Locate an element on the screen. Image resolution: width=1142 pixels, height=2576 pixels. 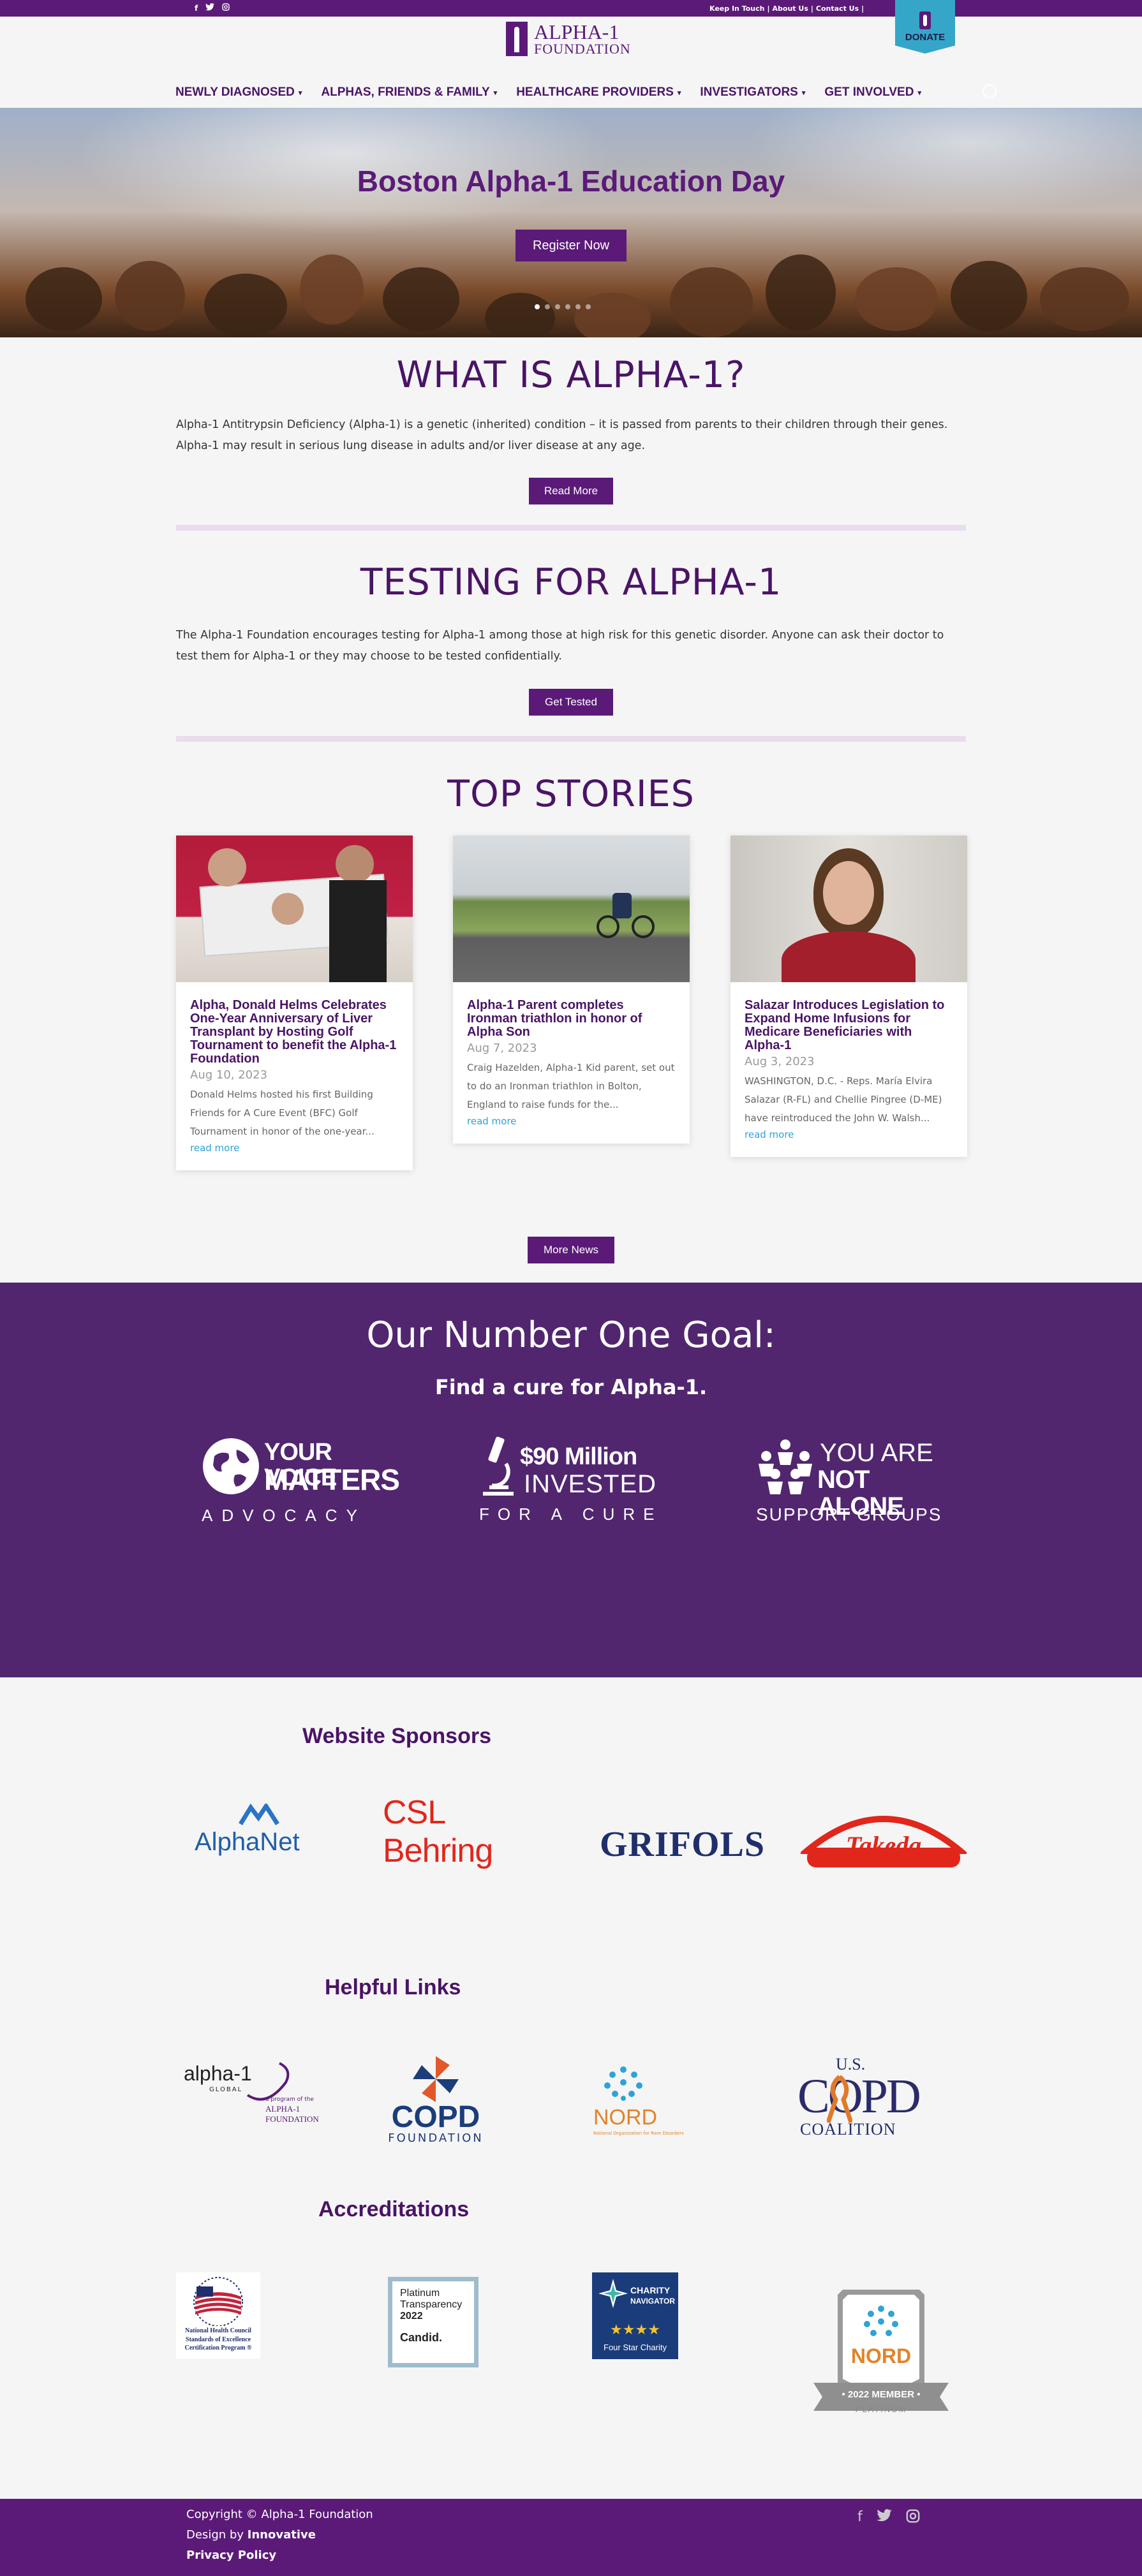
accreditations-title: Accreditations is located at coordinates (394, 2209).